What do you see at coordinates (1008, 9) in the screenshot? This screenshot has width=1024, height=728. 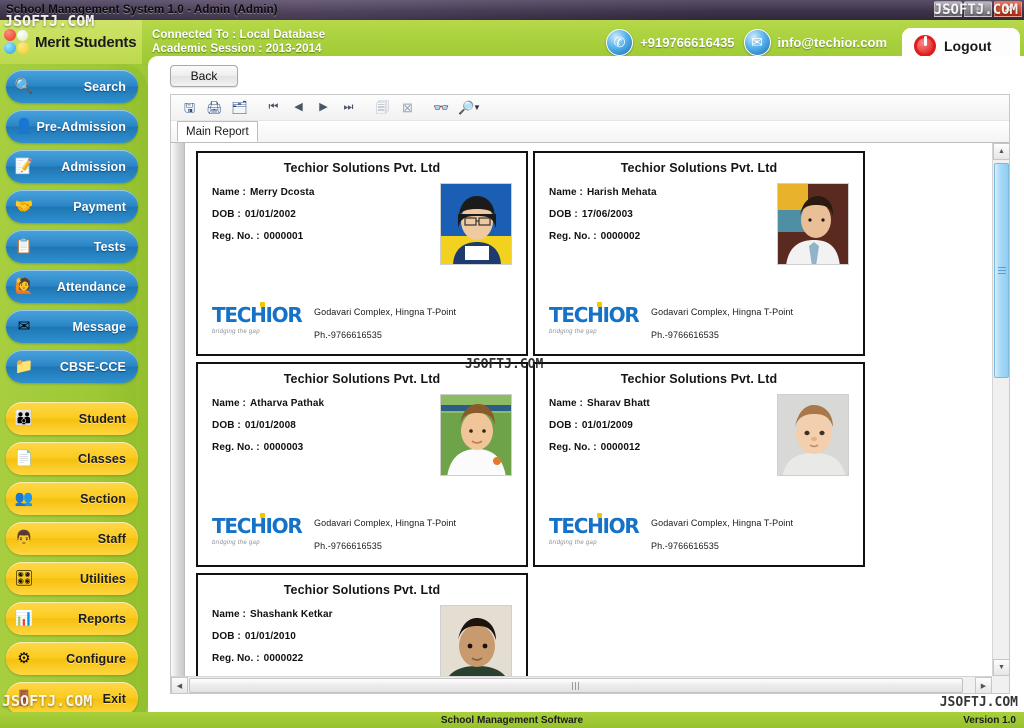 I see `close-button: ✕` at bounding box center [1008, 9].